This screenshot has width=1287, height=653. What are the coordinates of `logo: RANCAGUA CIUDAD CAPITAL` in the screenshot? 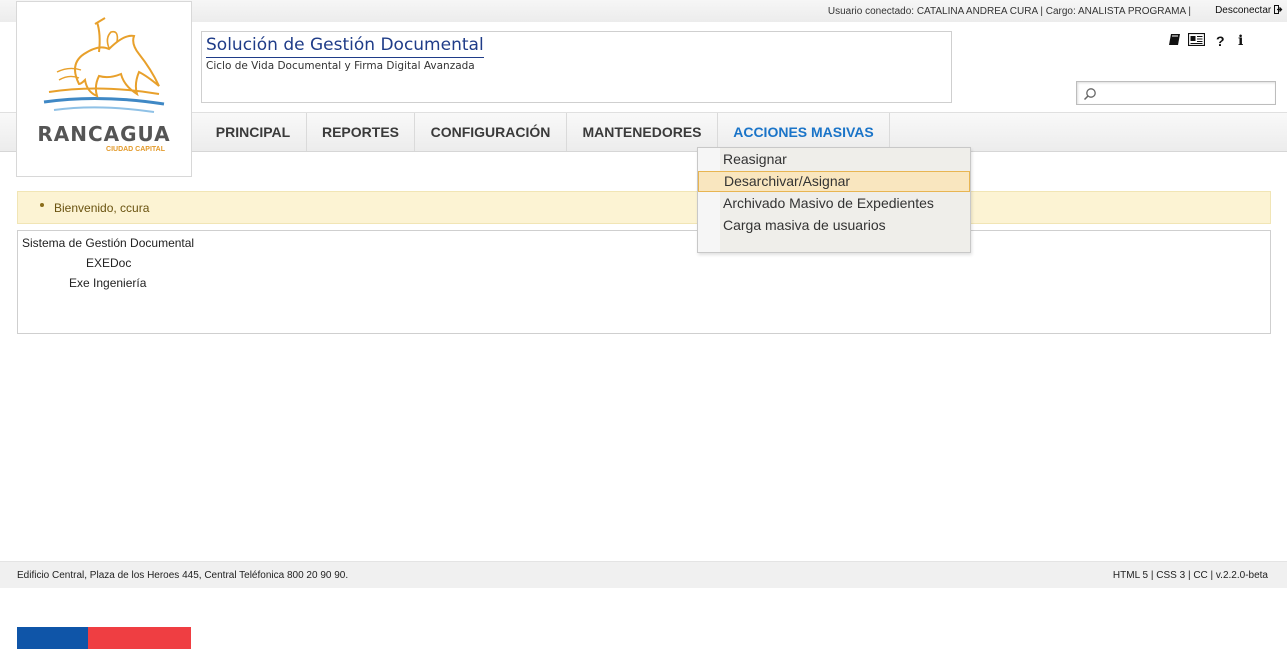 It's located at (104, 89).